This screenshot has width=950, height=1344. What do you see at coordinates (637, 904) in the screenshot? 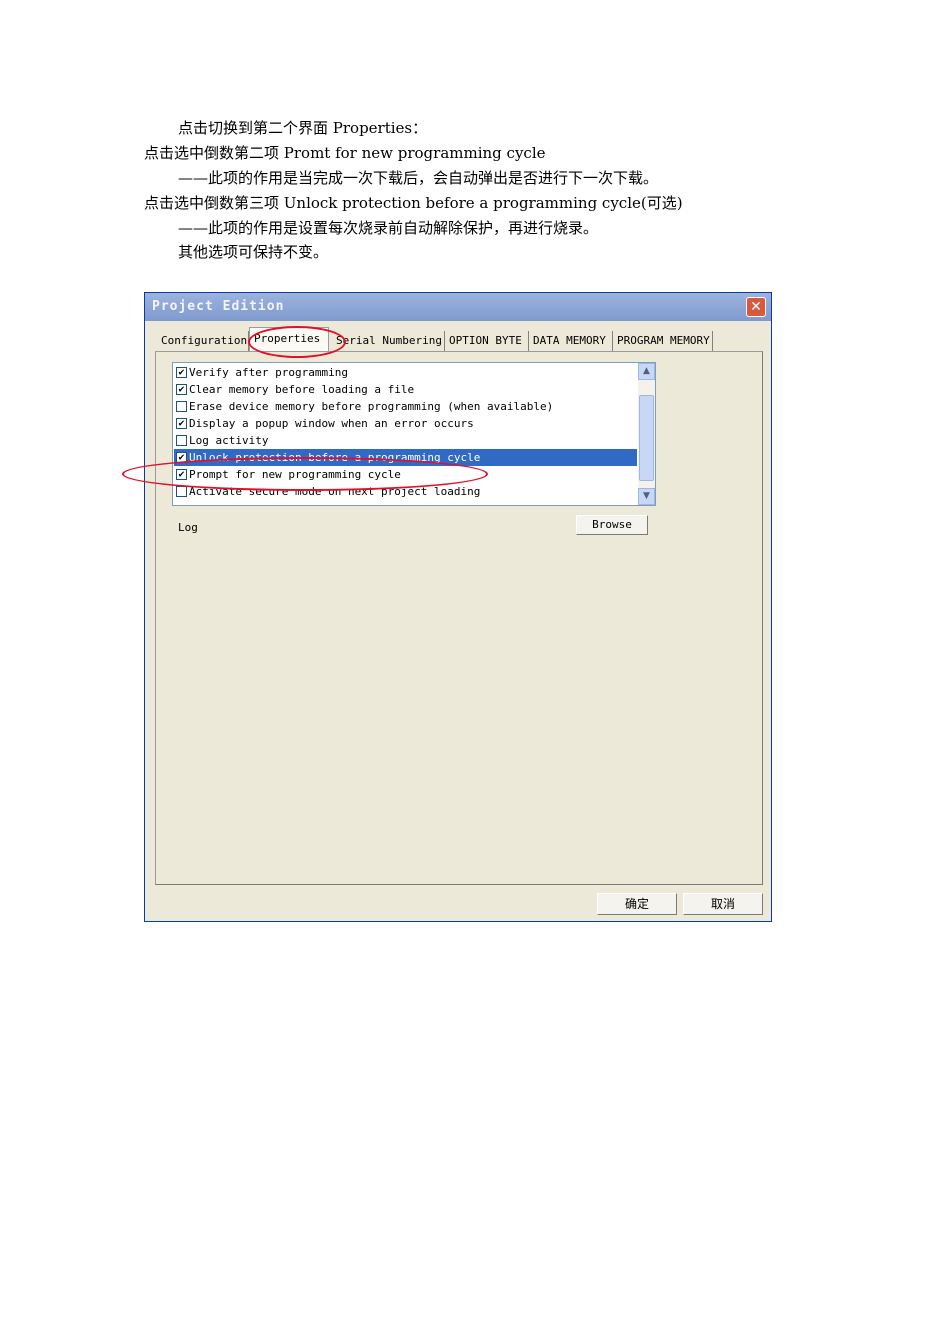
I see `ok-button: 确定` at bounding box center [637, 904].